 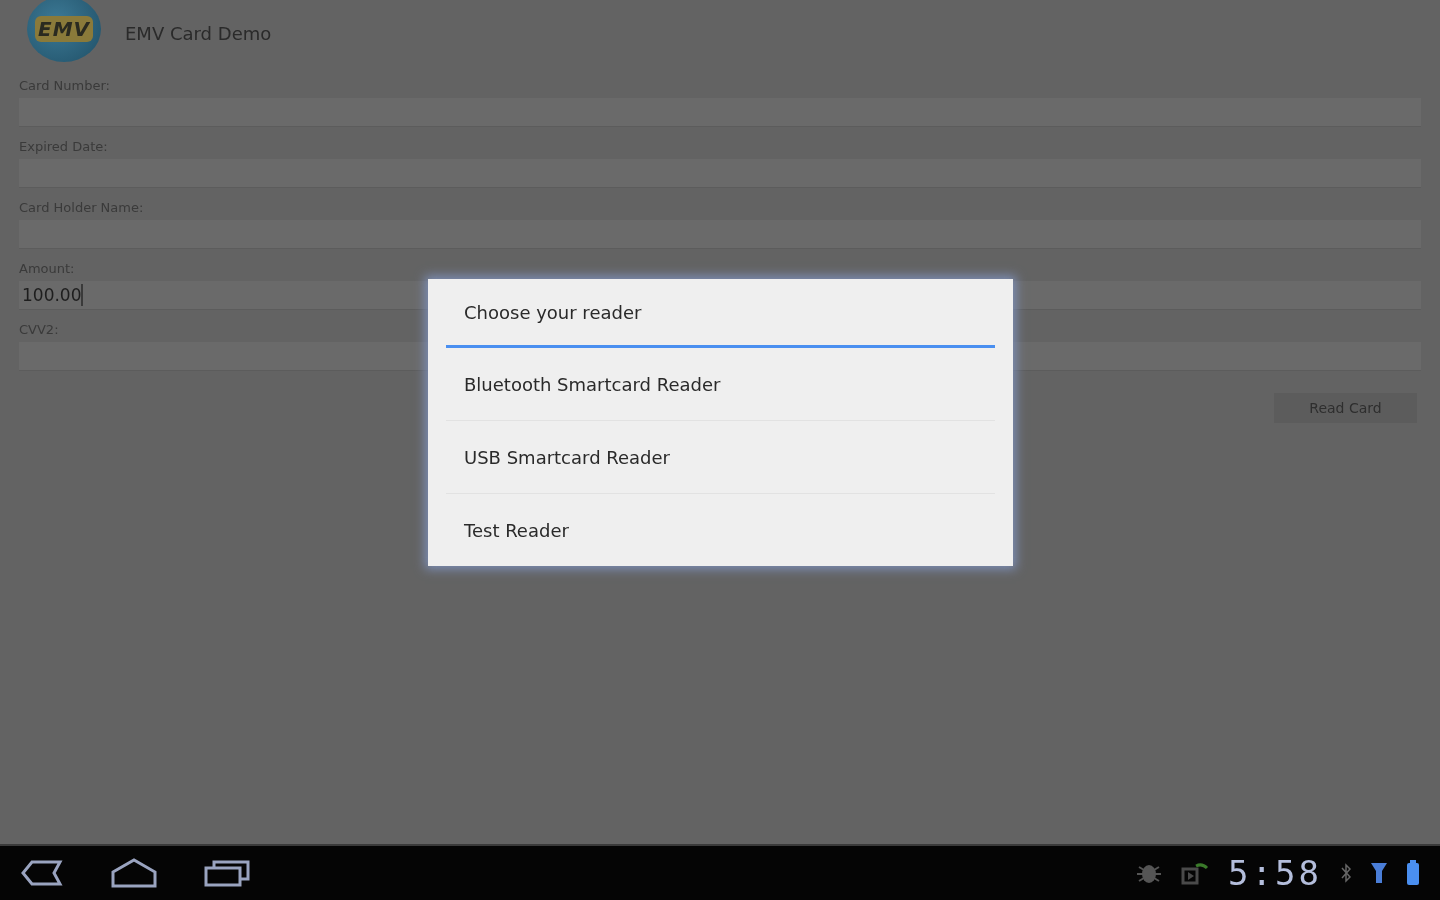 I want to click on clock-time: 5:58, so click(x=1275, y=873).